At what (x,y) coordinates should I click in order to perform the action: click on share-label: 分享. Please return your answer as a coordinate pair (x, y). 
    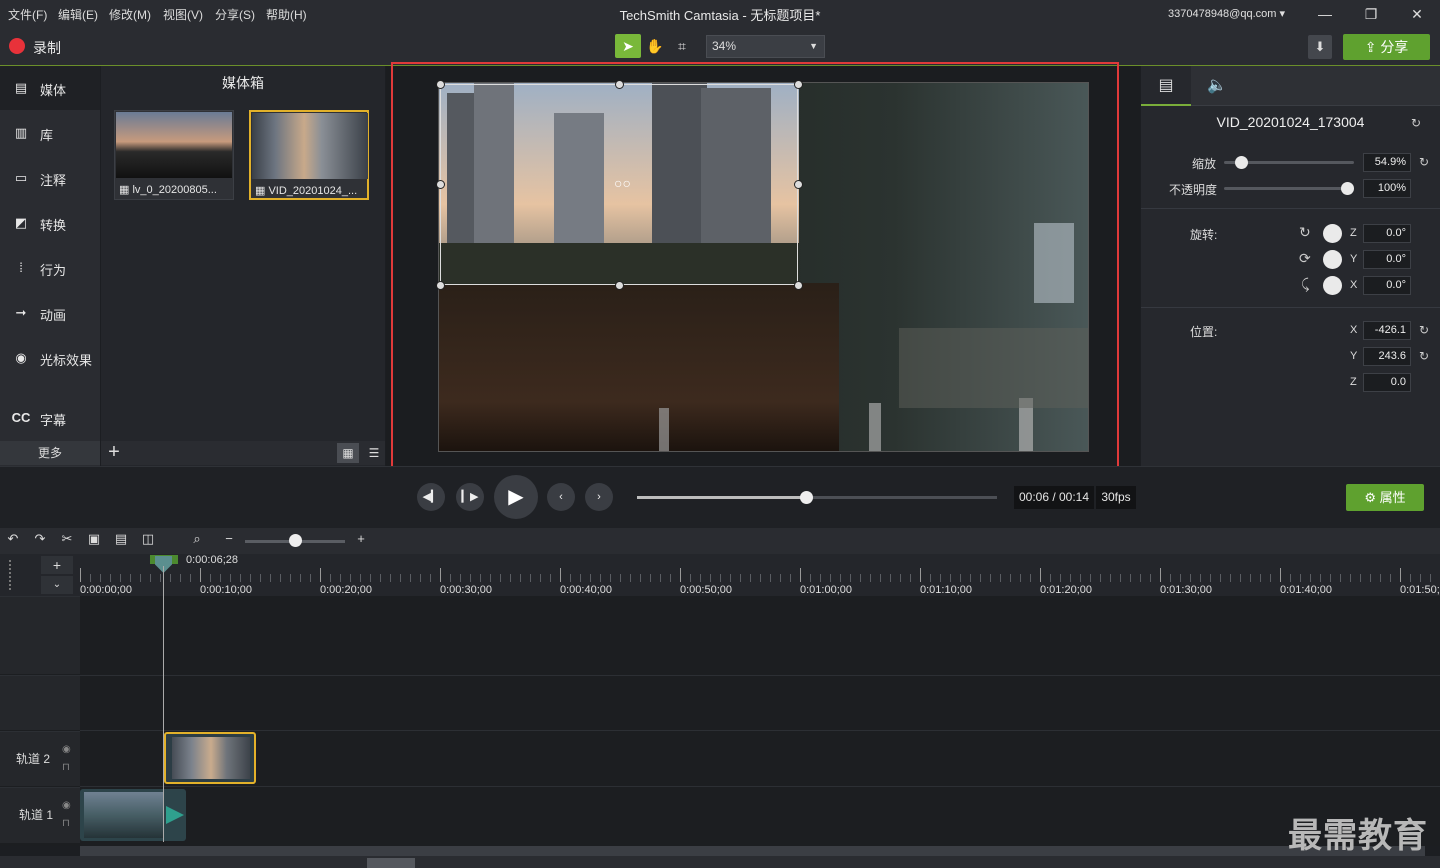
    Looking at the image, I should click on (1394, 47).